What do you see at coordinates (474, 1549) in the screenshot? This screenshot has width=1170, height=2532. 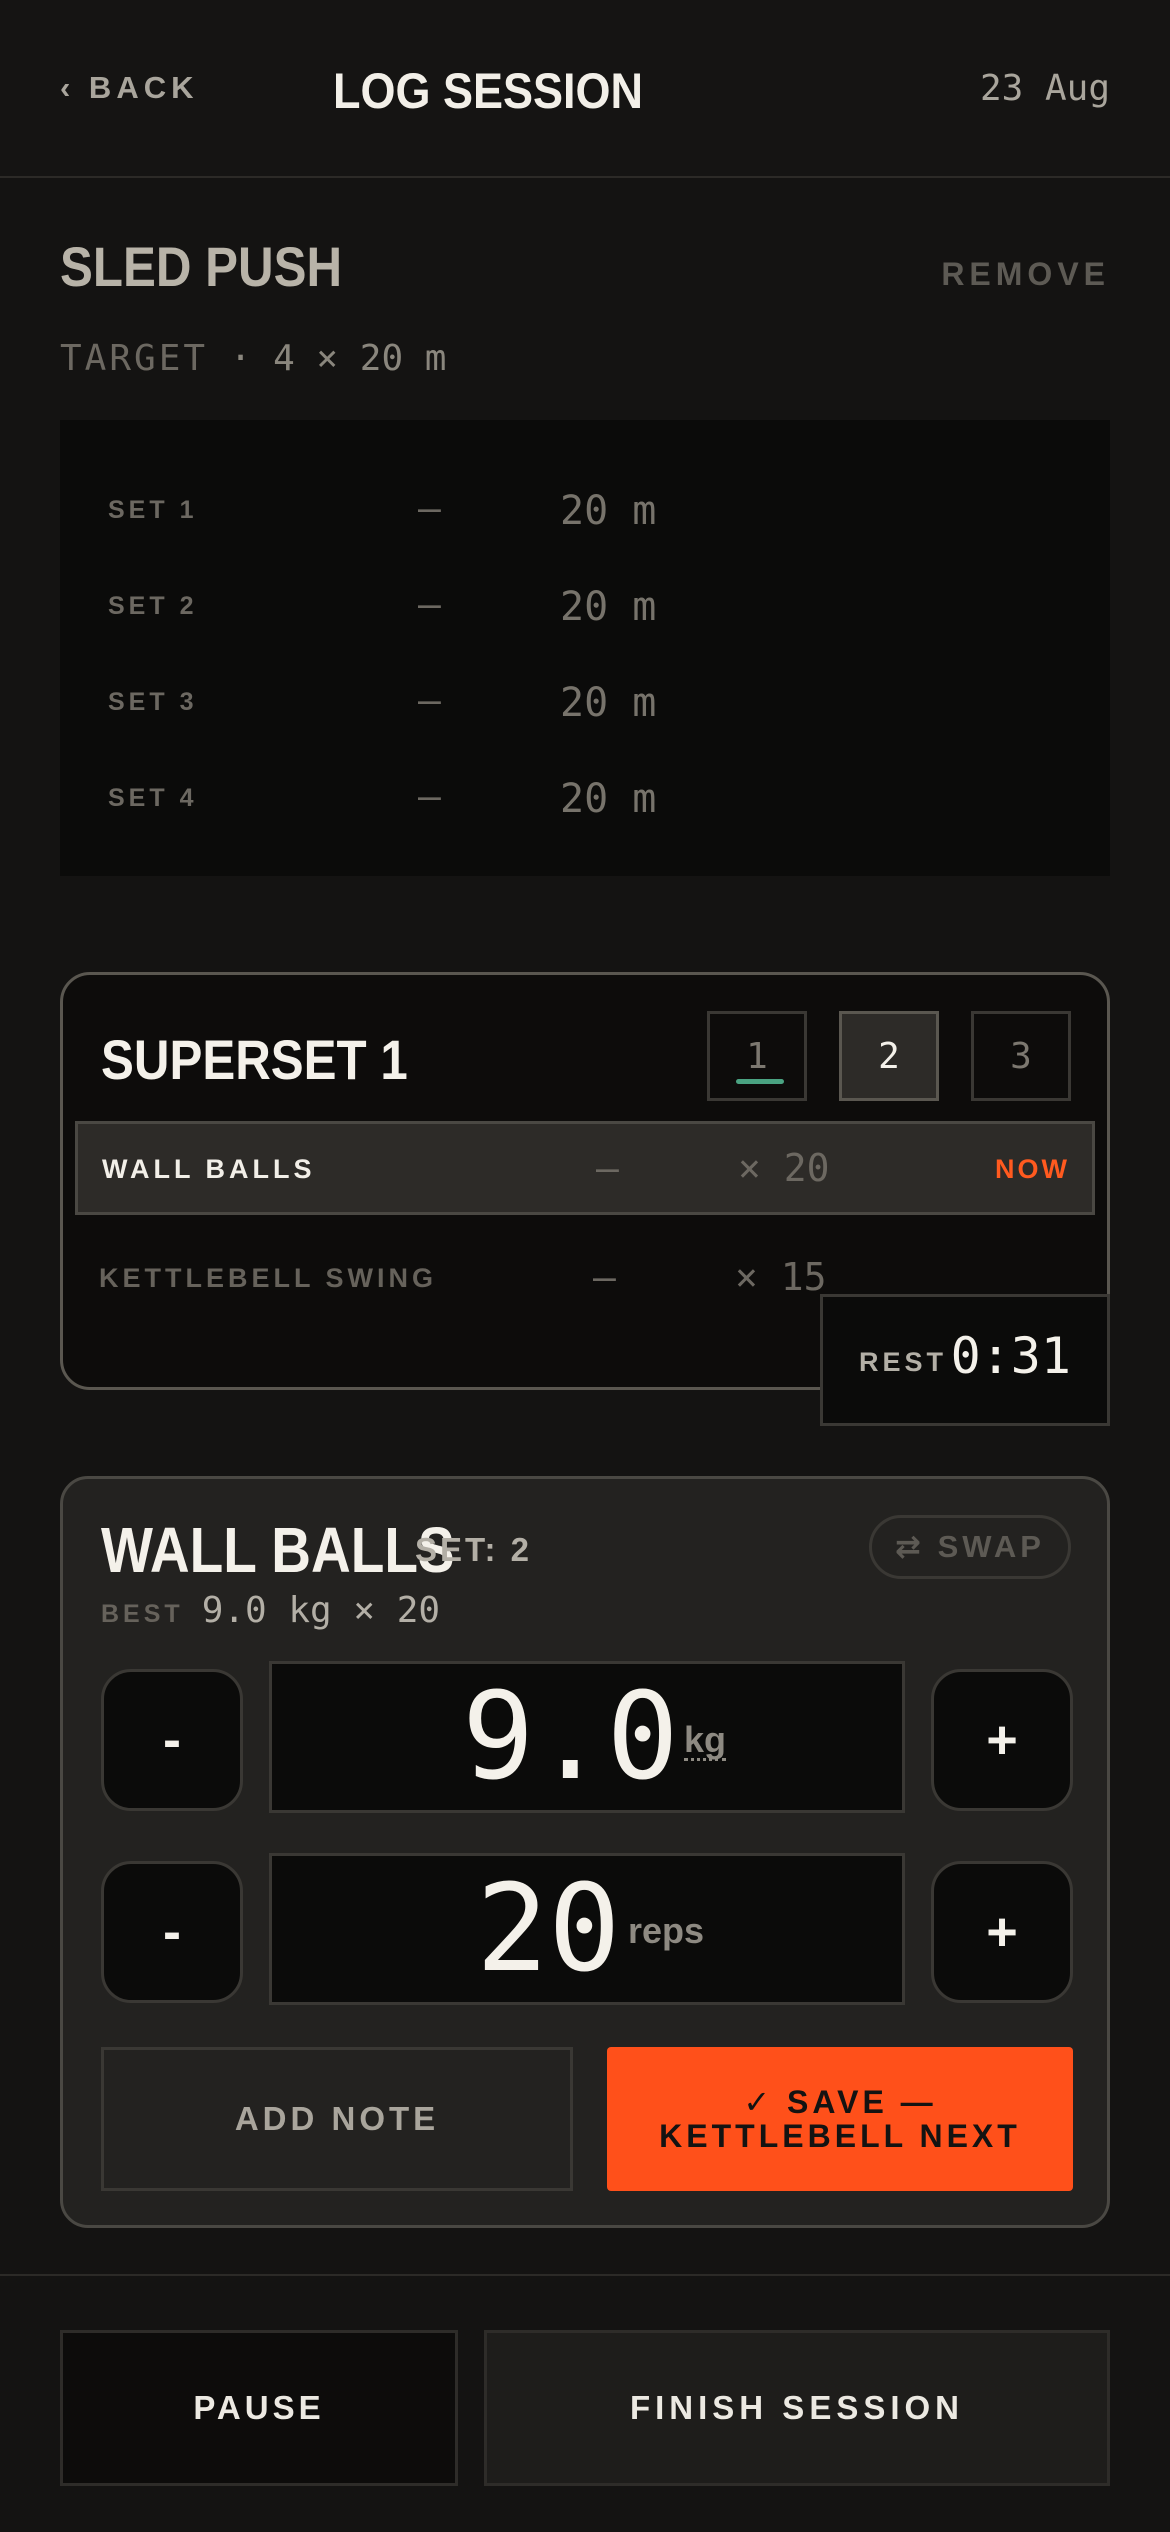 I see `active-set-label: SET: 2` at bounding box center [474, 1549].